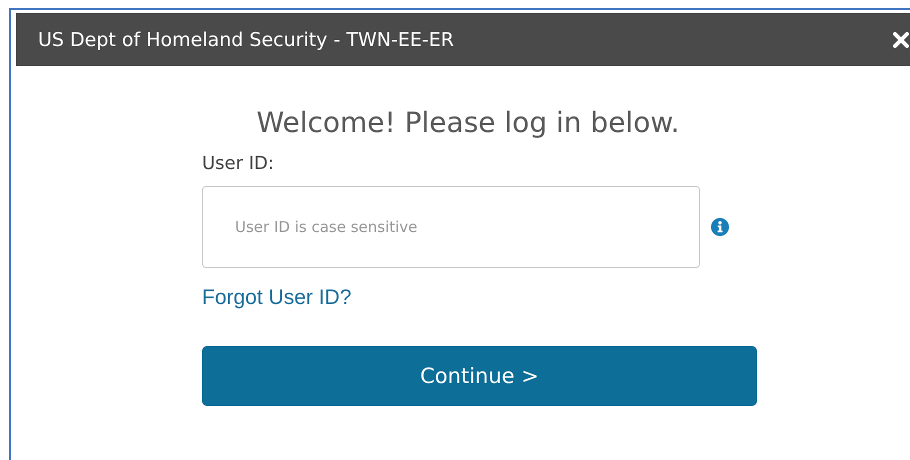 Image resolution: width=910 pixels, height=460 pixels. What do you see at coordinates (468, 122) in the screenshot?
I see `welcome-heading: Welcome! Please log in below.` at bounding box center [468, 122].